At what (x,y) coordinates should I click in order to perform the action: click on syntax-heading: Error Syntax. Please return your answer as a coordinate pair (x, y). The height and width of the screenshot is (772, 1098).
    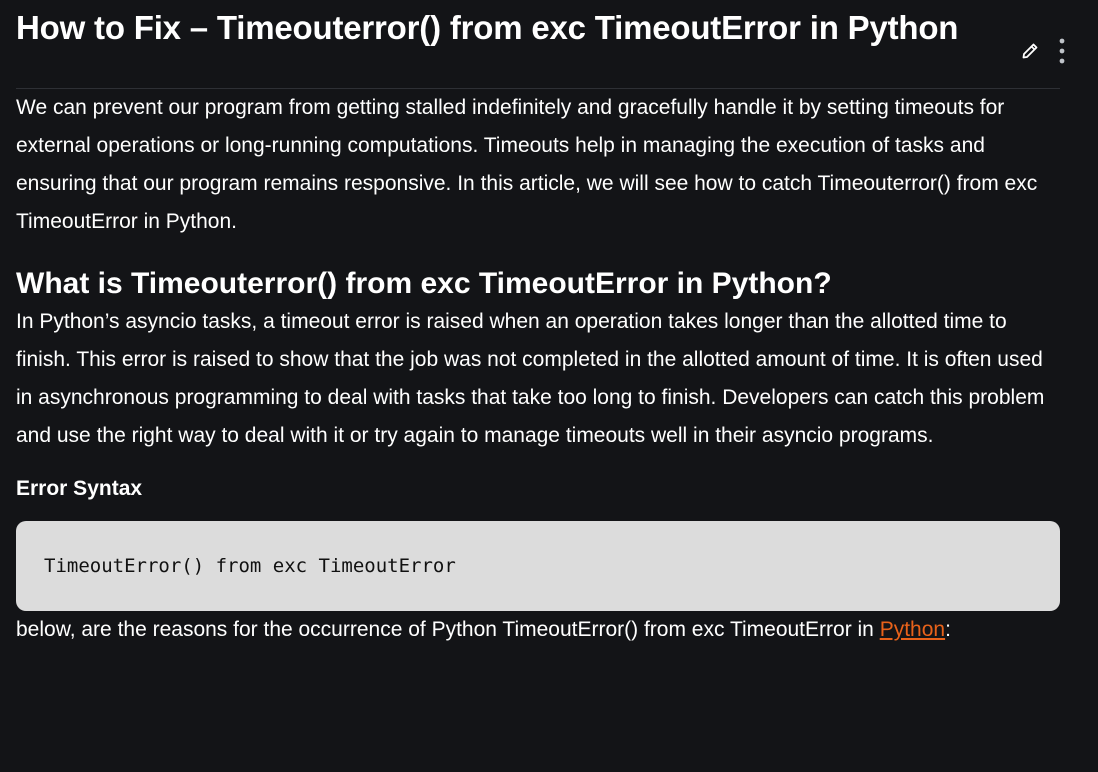
    Looking at the image, I should click on (79, 488).